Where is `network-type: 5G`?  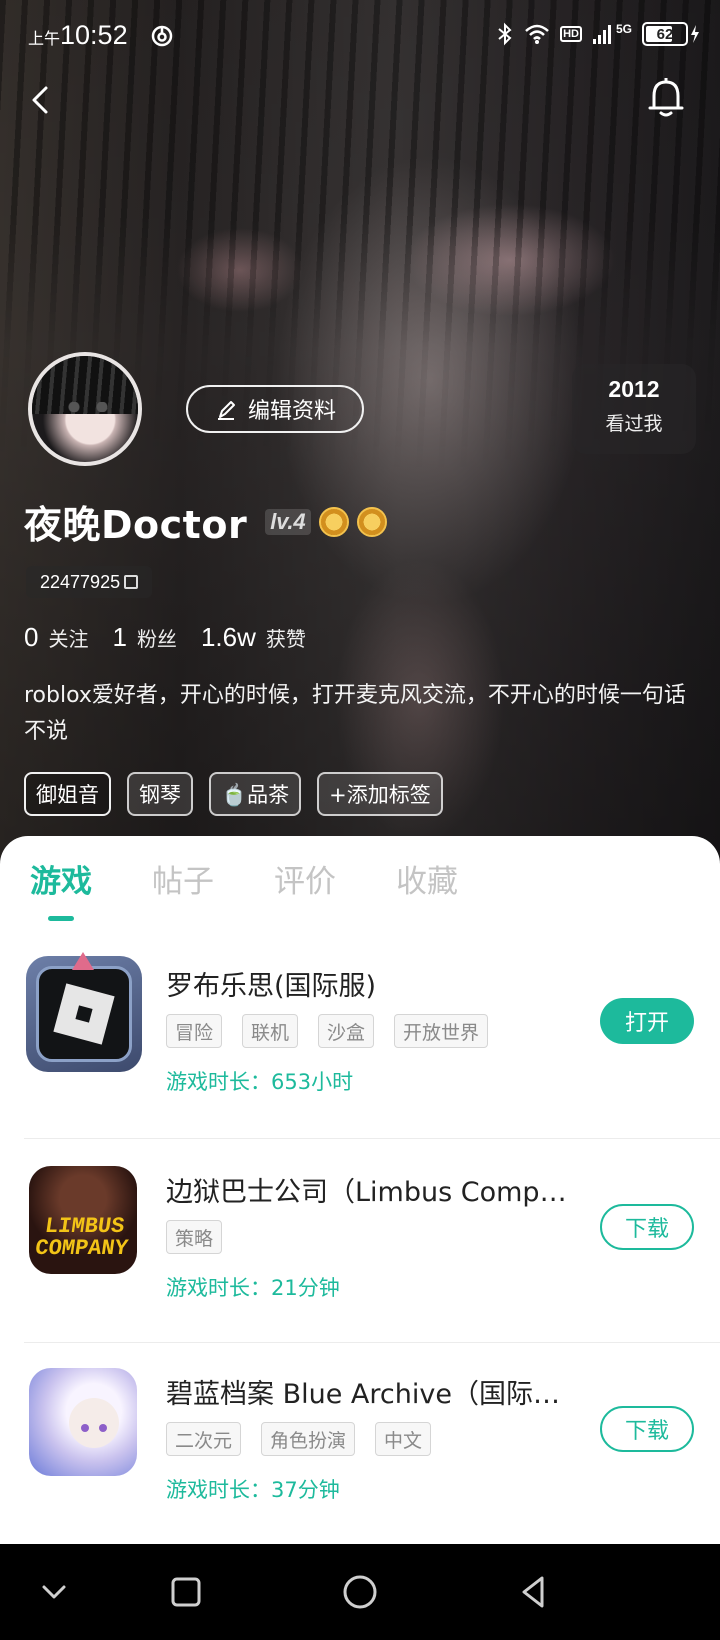 network-type: 5G is located at coordinates (623, 29).